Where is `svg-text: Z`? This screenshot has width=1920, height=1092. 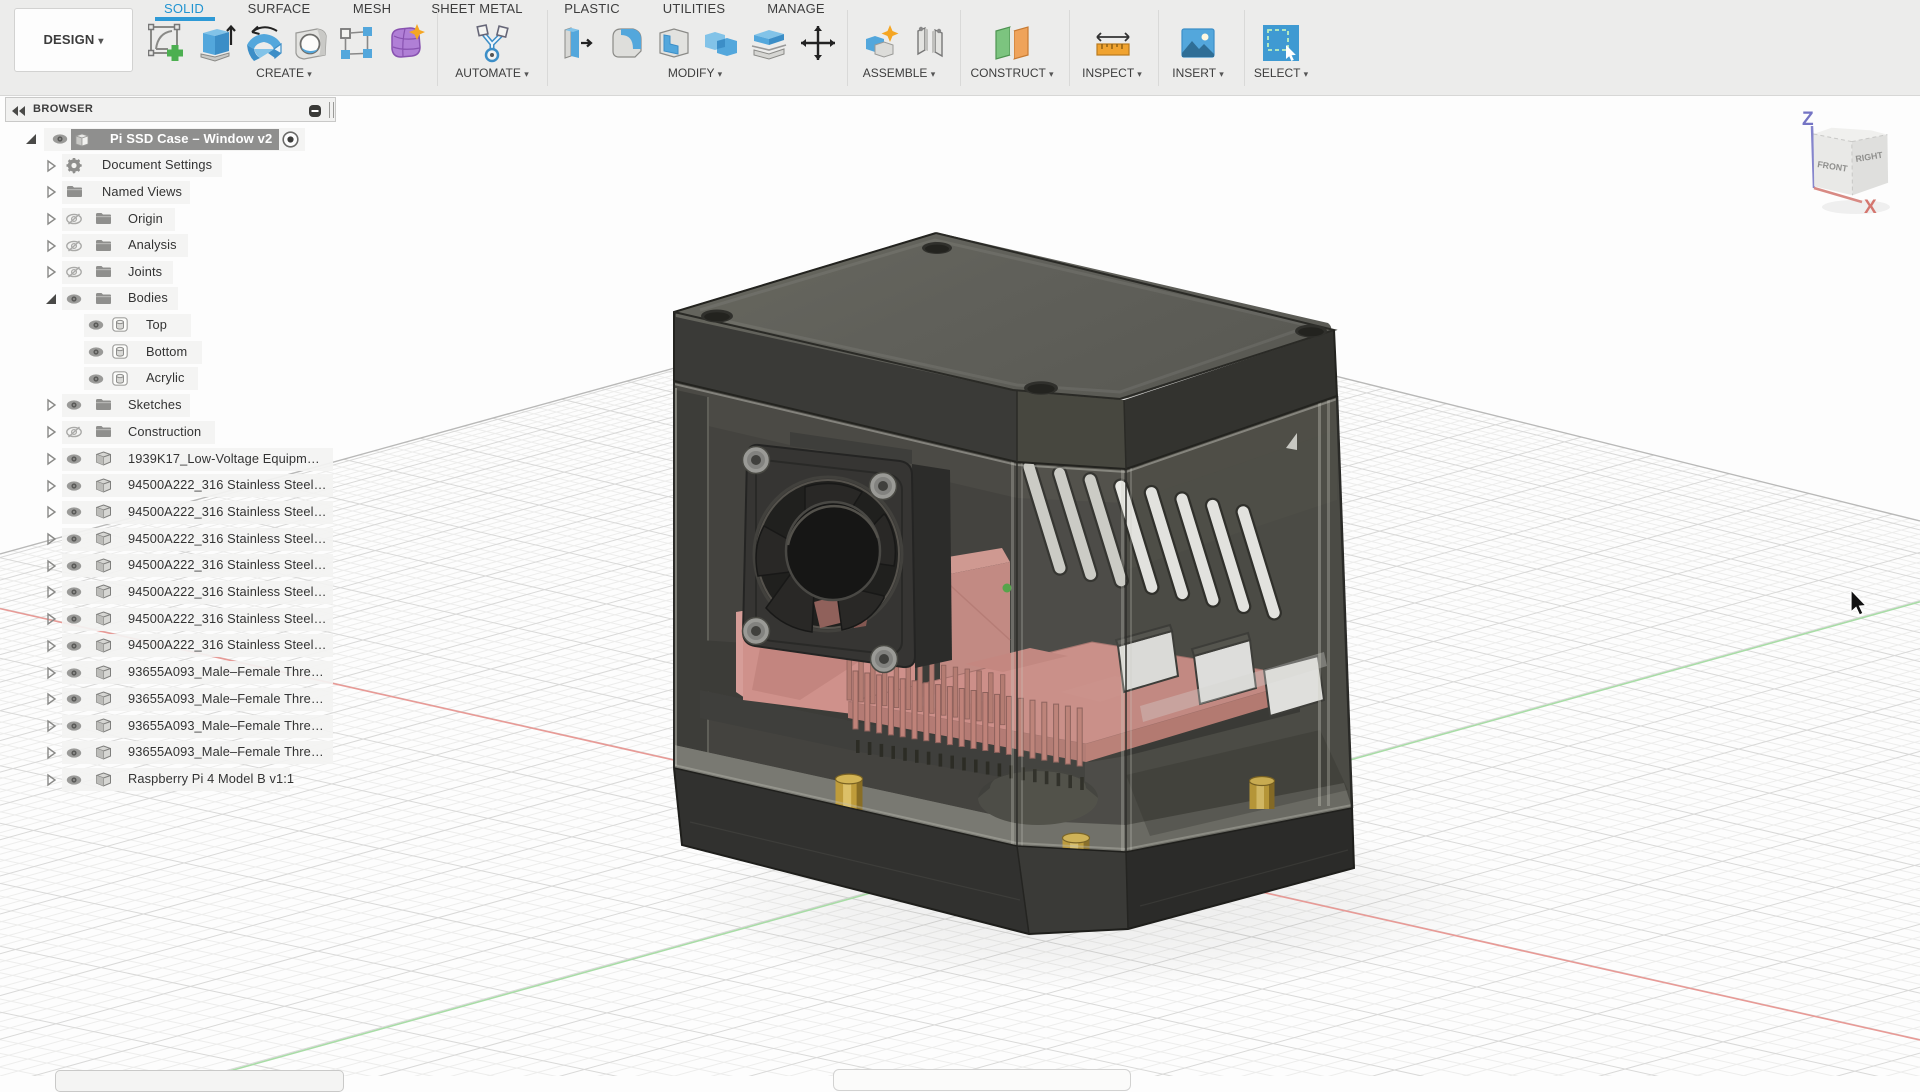
svg-text: Z is located at coordinates (1808, 119).